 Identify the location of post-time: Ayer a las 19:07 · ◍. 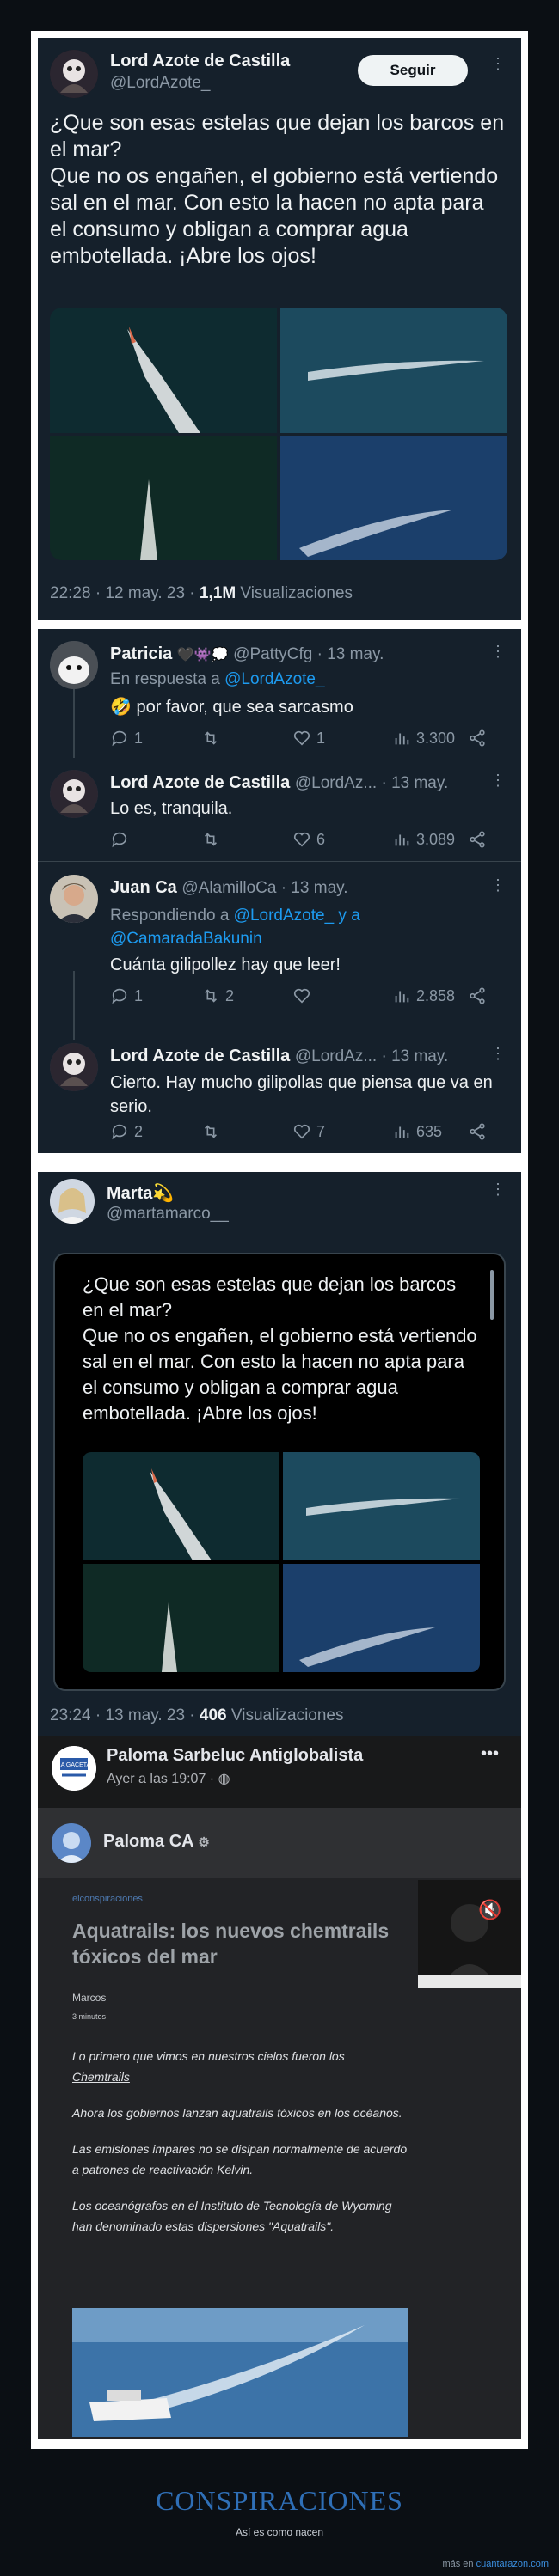
(168, 1779).